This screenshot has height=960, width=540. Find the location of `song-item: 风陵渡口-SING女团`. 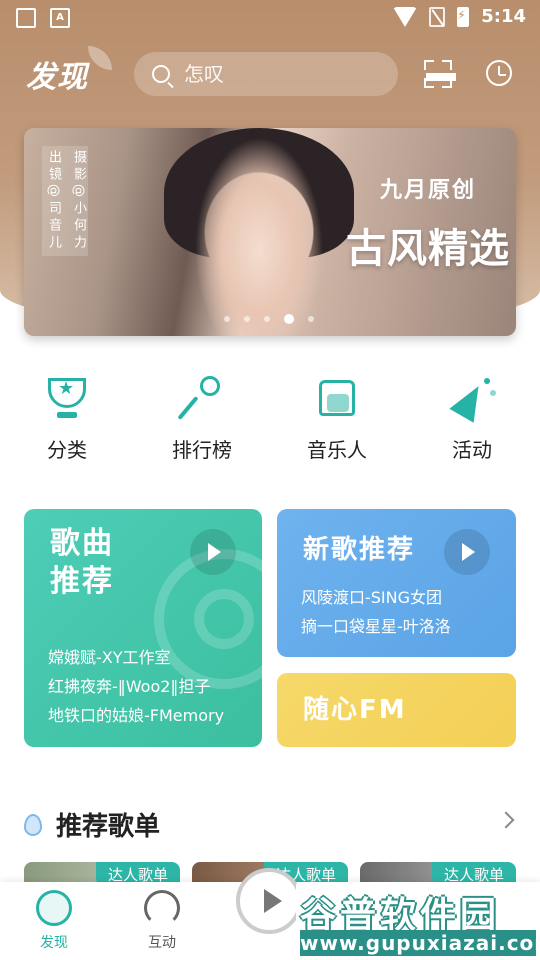

song-item: 风陵渡口-SING女团 is located at coordinates (376, 597).